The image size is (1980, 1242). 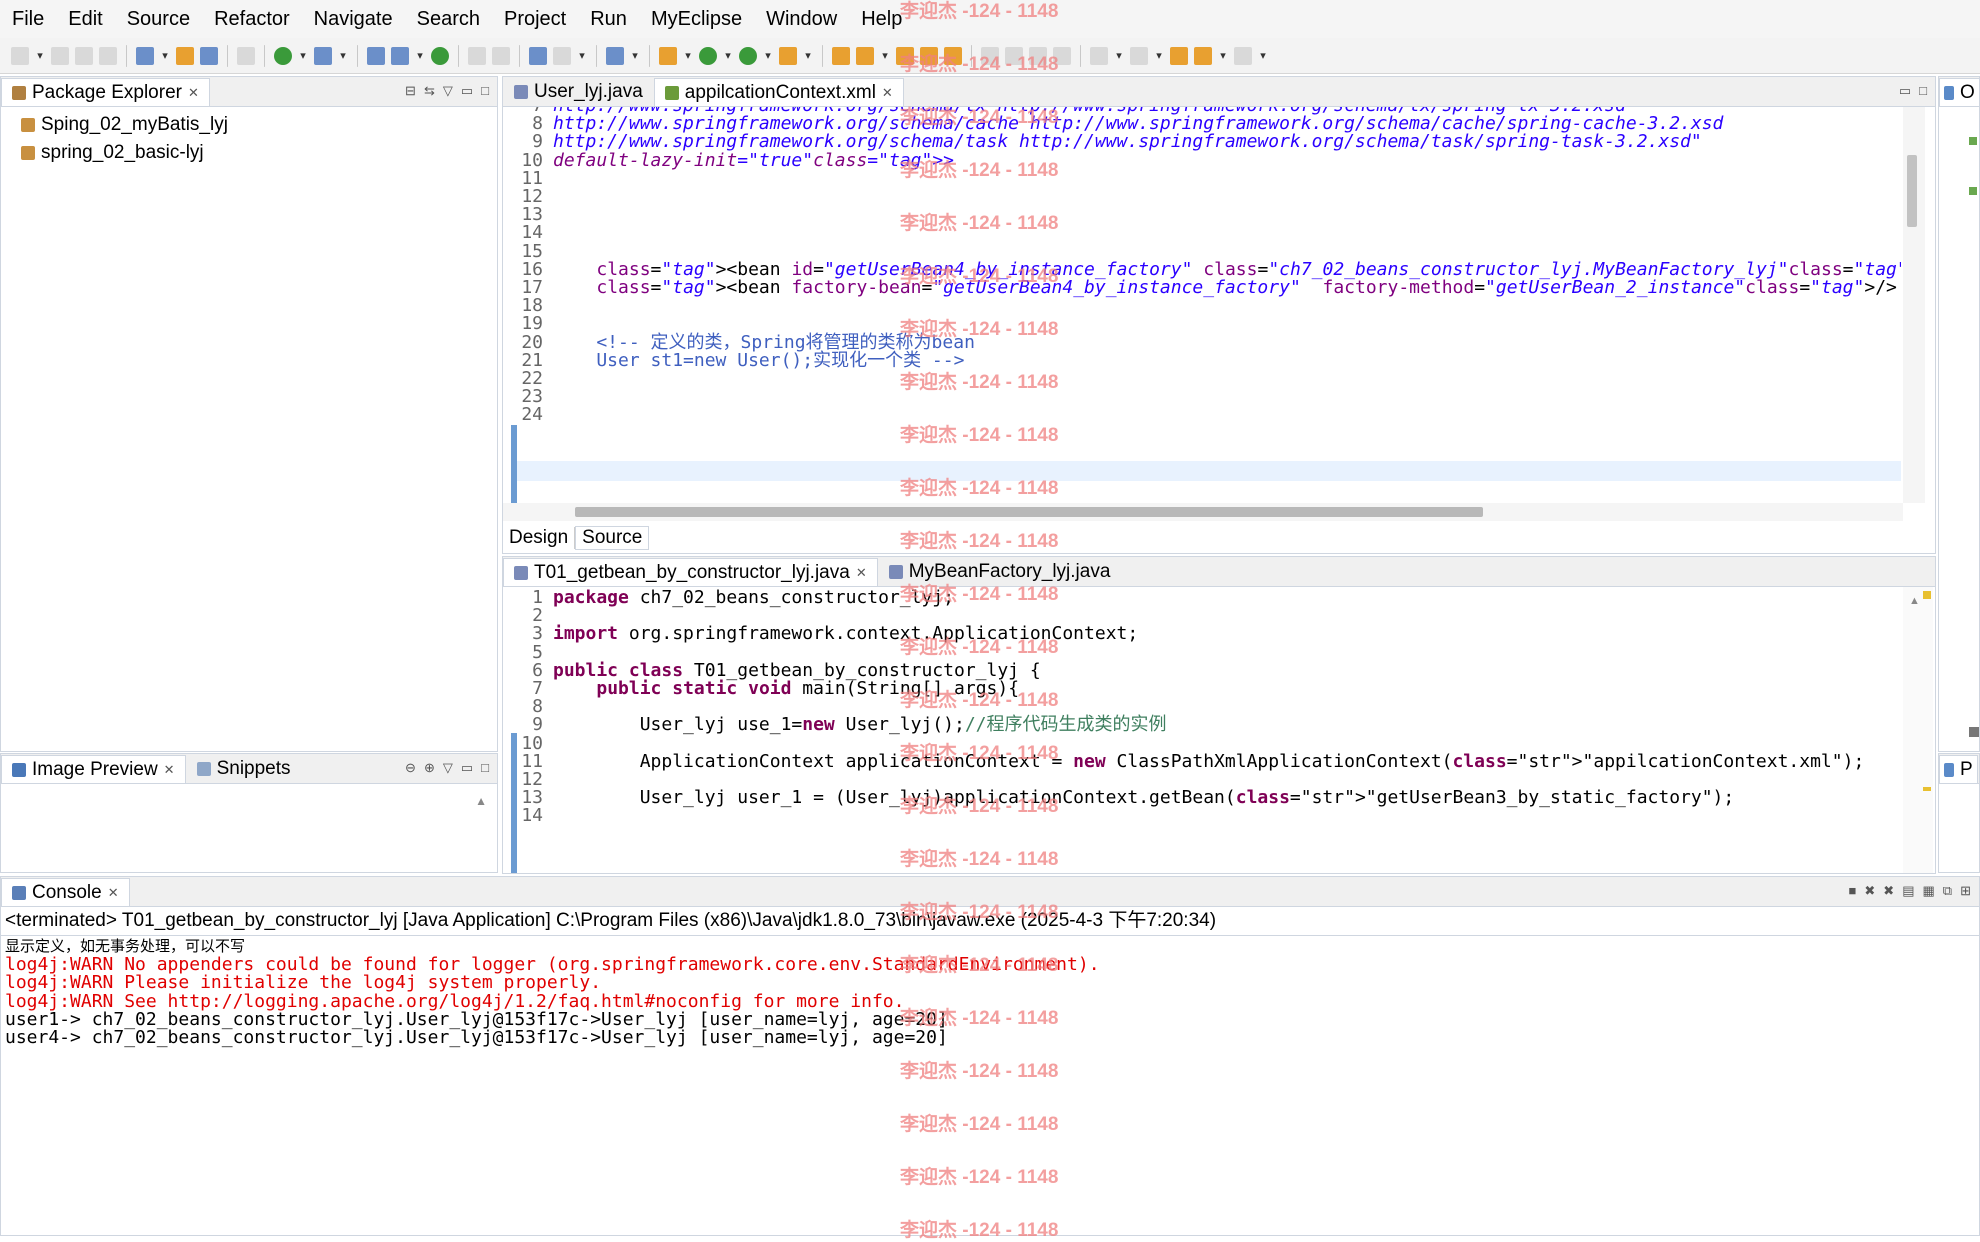 What do you see at coordinates (259, 125) in the screenshot?
I see `project-item: Sping_02_myBatis_lyj` at bounding box center [259, 125].